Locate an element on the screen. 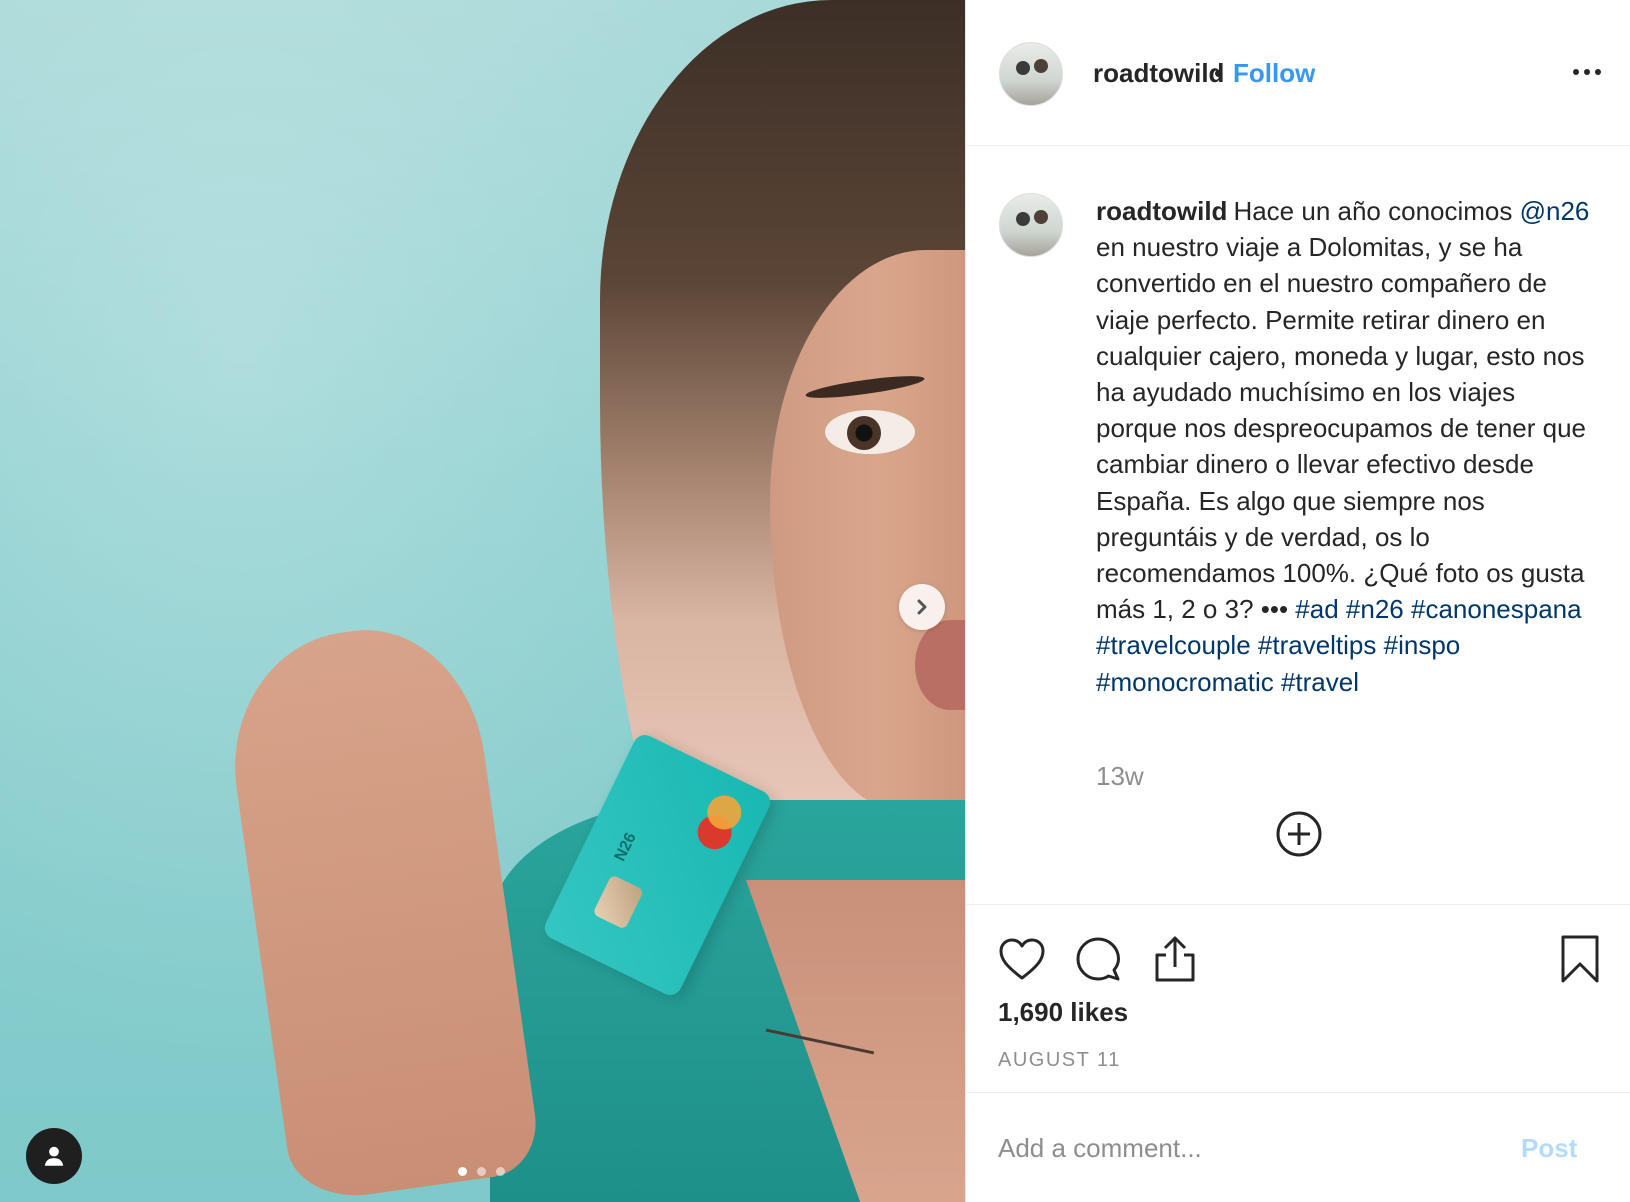 Image resolution: width=1630 pixels, height=1202 pixels. photo-eye is located at coordinates (870, 432).